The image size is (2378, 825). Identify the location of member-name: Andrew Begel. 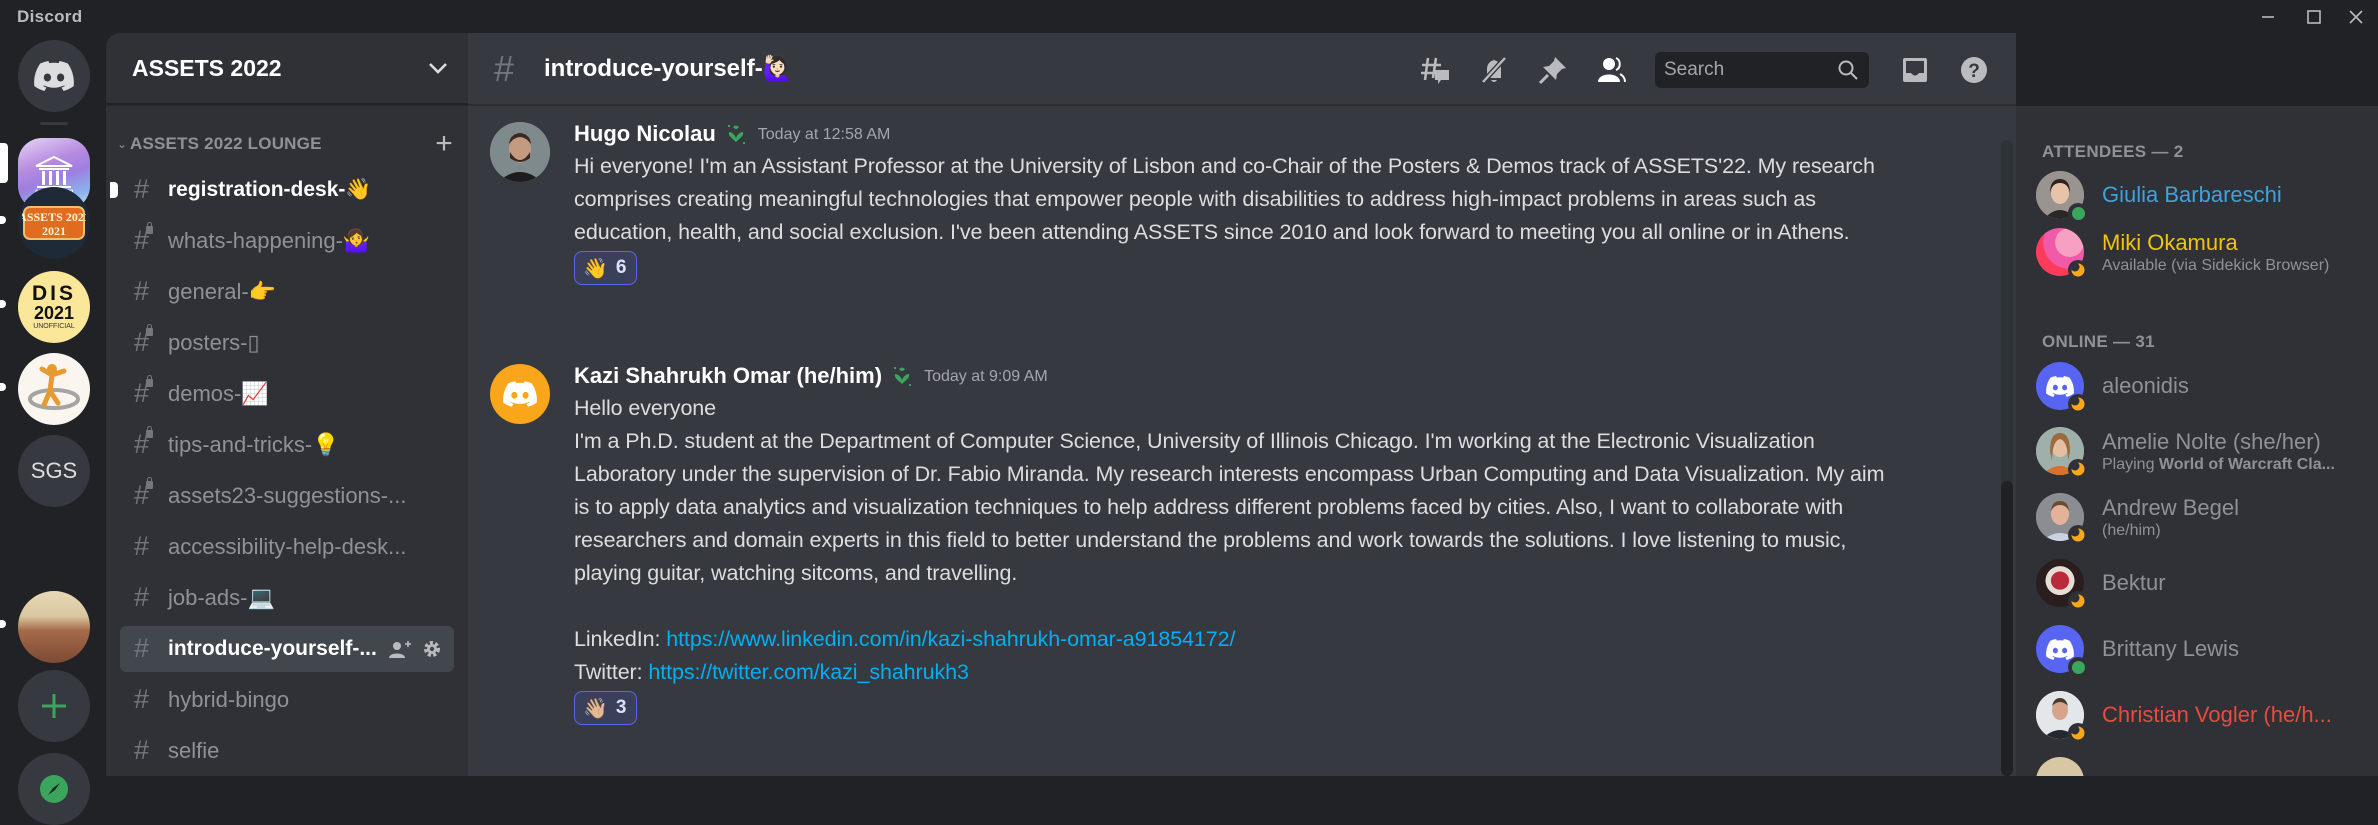
(2170, 507).